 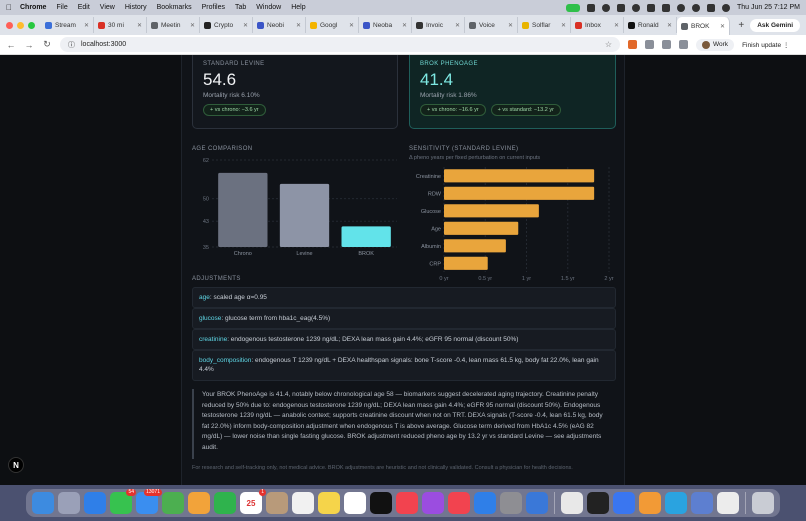 What do you see at coordinates (525, 25) in the screenshot?
I see `tab-favicon-icon` at bounding box center [525, 25].